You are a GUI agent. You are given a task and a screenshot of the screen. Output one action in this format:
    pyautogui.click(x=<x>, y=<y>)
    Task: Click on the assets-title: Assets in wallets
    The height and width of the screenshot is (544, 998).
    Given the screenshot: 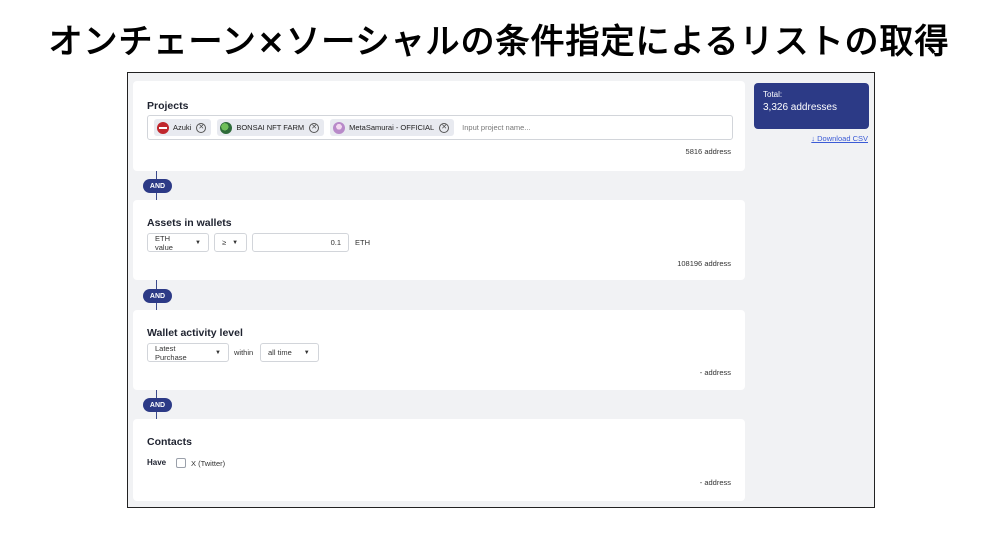 What is the action you would take?
    pyautogui.click(x=189, y=223)
    